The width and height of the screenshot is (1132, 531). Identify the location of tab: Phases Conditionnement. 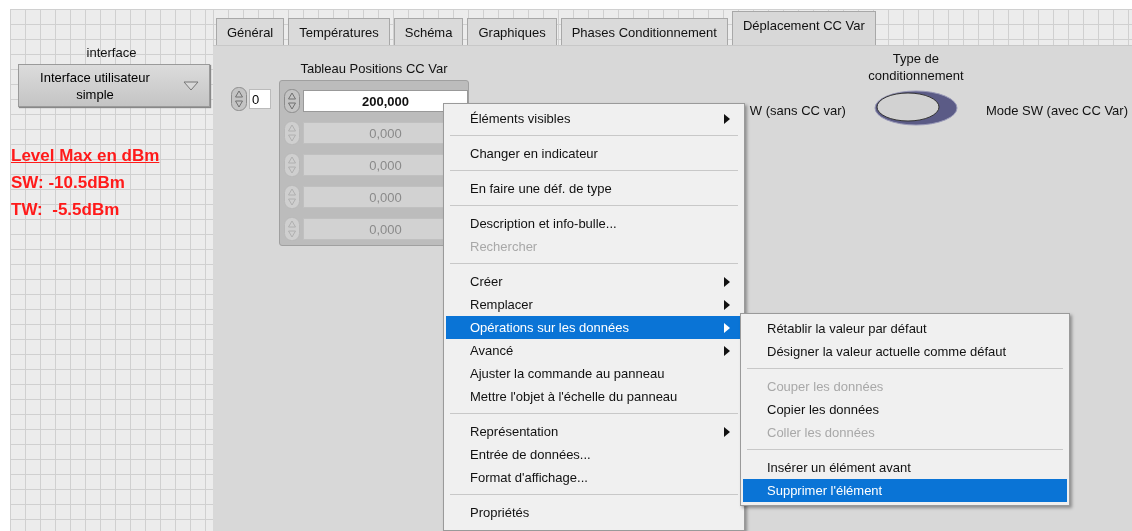
(644, 31).